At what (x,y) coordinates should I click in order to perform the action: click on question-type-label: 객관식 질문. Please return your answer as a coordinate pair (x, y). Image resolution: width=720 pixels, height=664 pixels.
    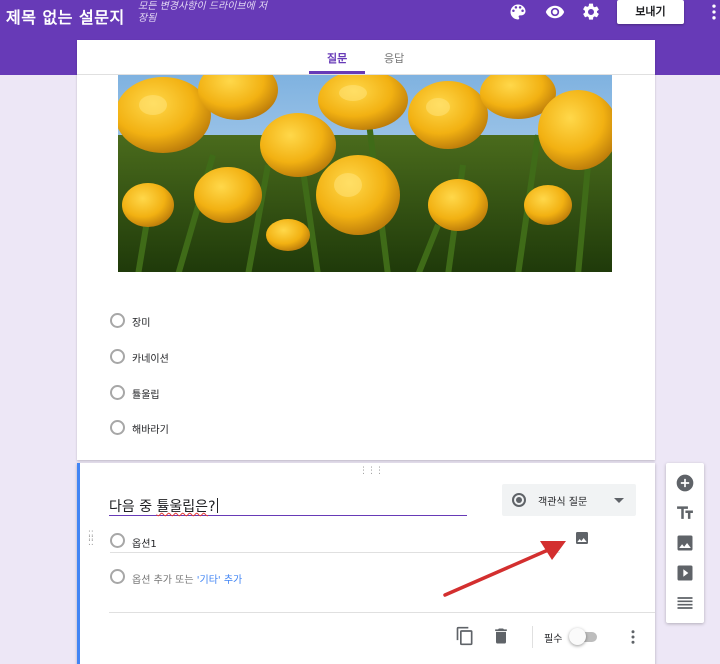
    Looking at the image, I should click on (563, 502).